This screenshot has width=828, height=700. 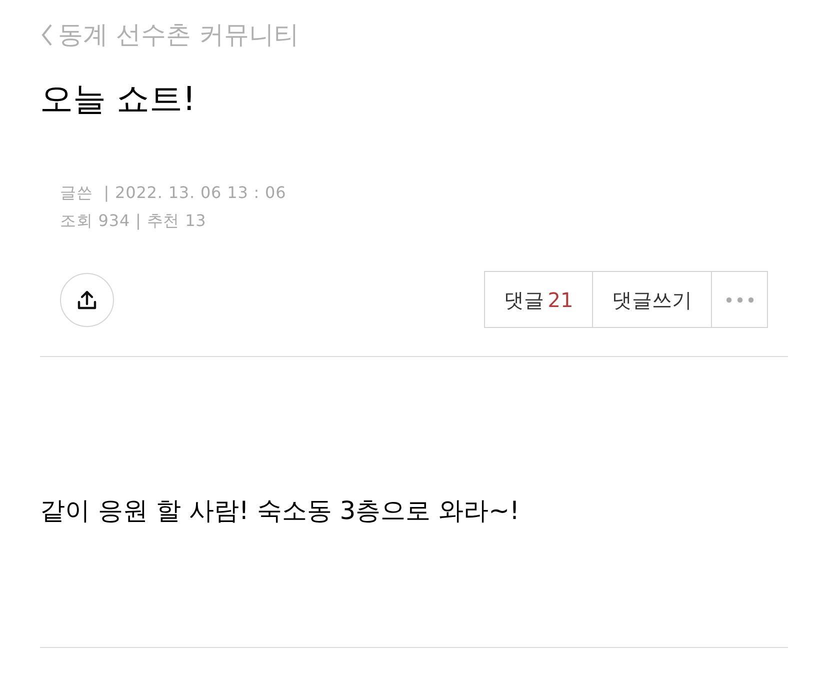 I want to click on post-meta: 조회 934 | 추천 13, so click(x=134, y=221).